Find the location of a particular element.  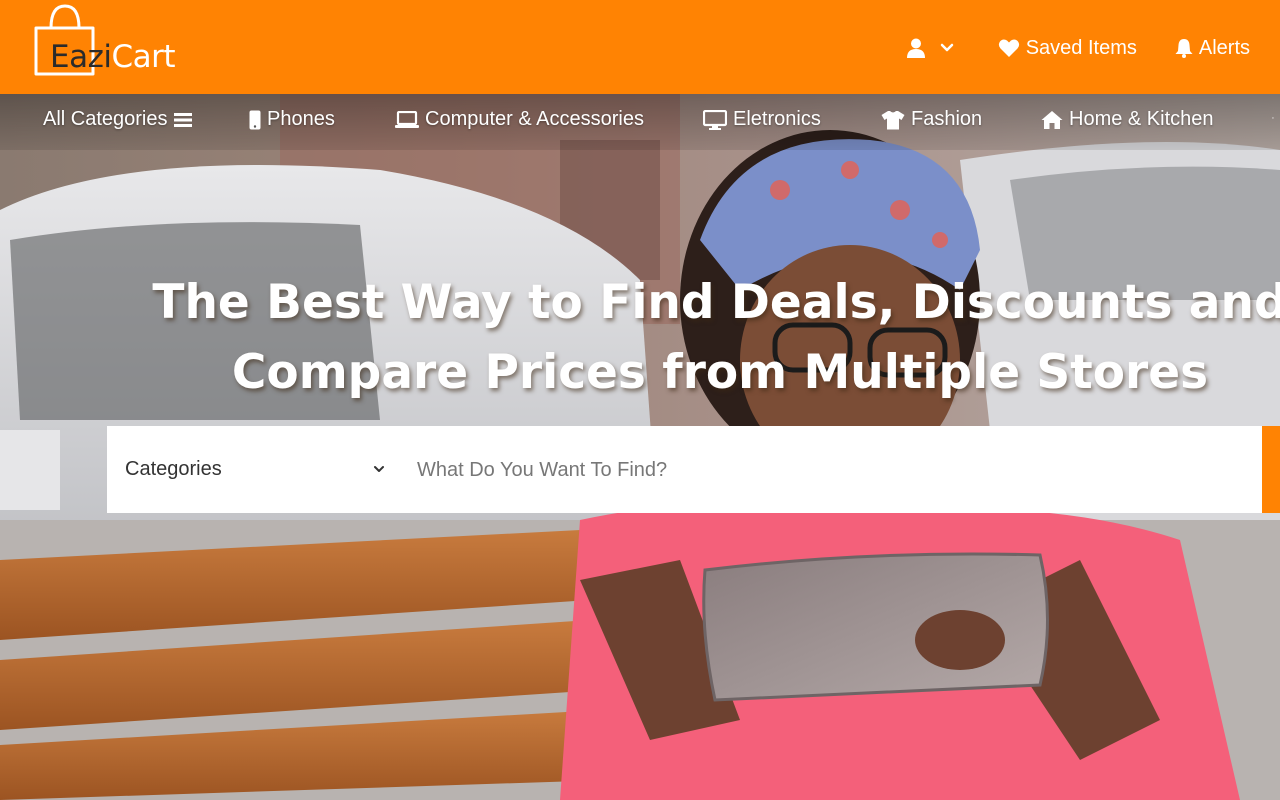

nav-phones-label: Phones is located at coordinates (301, 119).